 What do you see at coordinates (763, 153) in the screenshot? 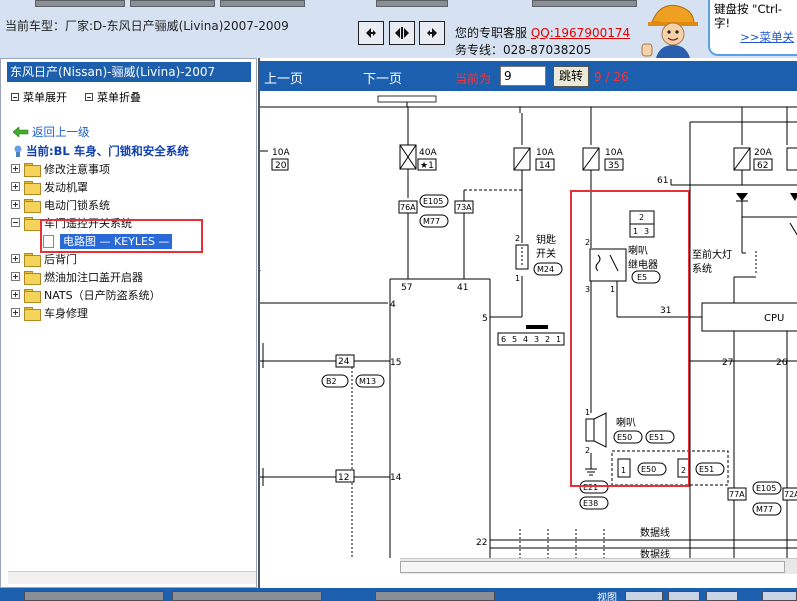
I see `svg-text: 20A` at bounding box center [763, 153].